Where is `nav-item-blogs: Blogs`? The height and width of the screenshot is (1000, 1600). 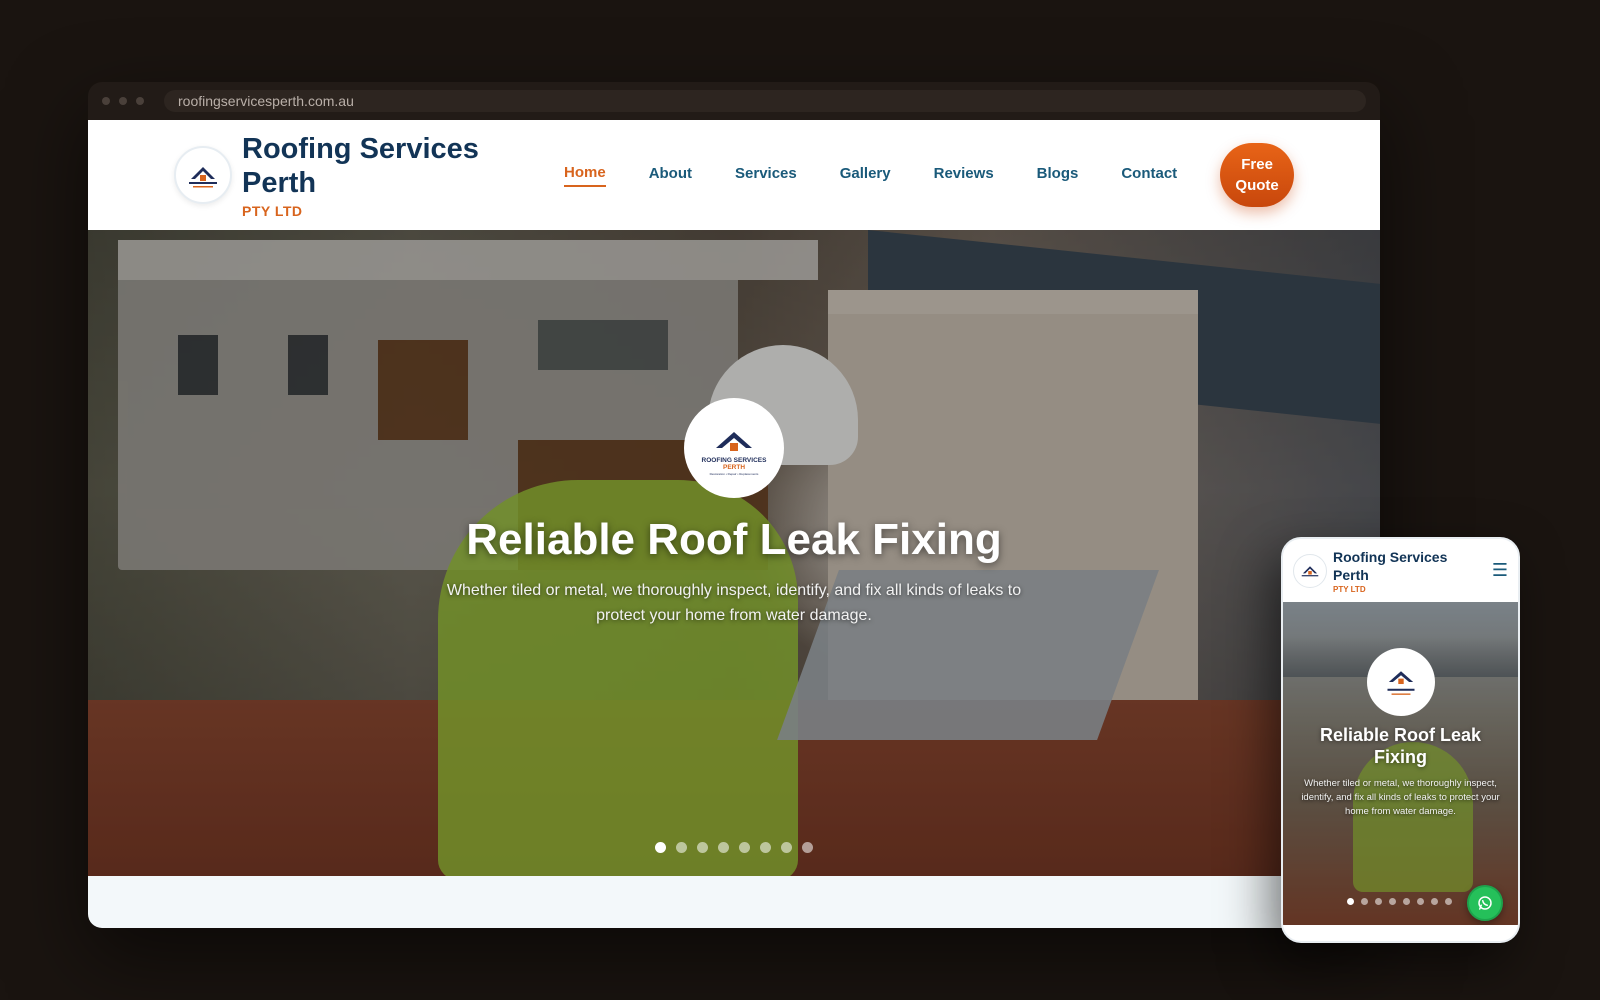
nav-item-blogs: Blogs is located at coordinates (1058, 175).